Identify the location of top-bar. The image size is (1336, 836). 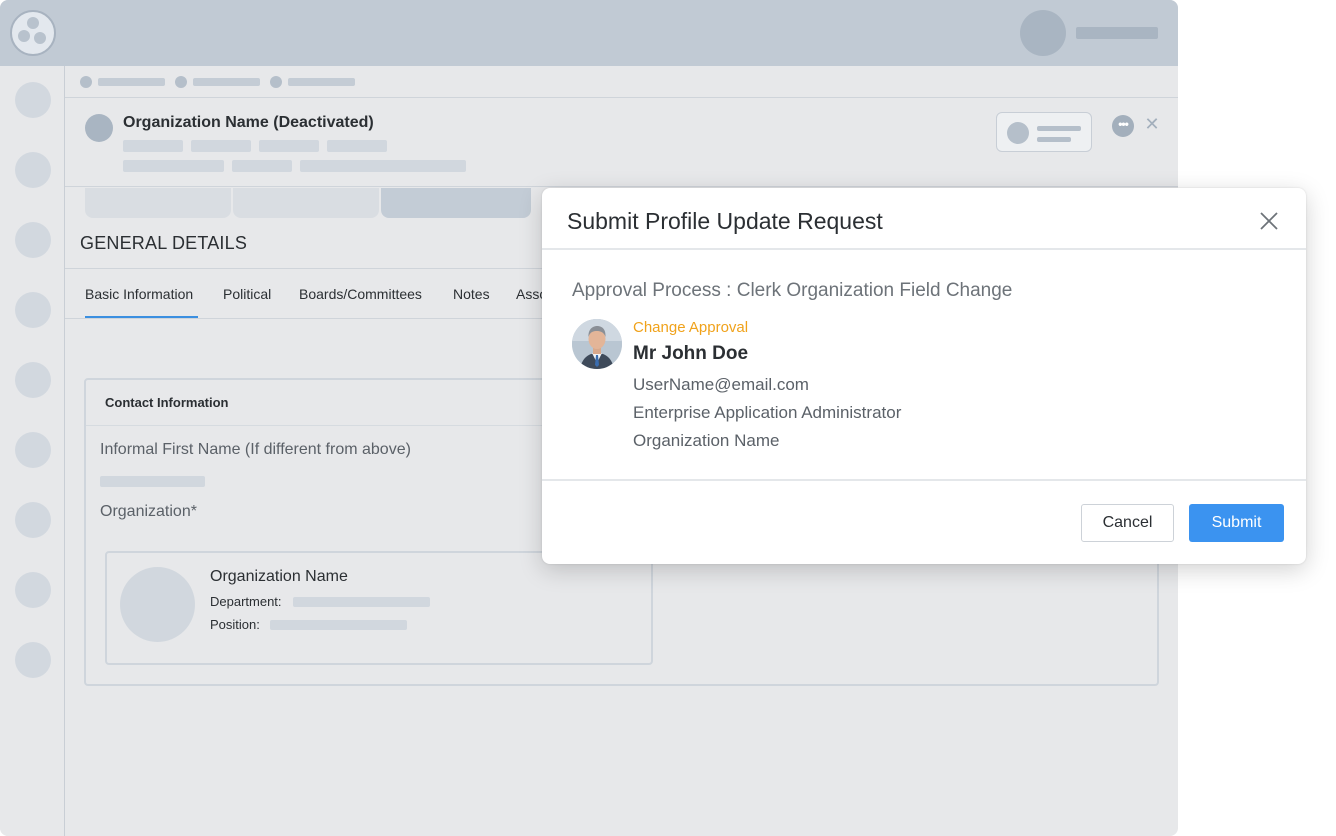
(589, 33).